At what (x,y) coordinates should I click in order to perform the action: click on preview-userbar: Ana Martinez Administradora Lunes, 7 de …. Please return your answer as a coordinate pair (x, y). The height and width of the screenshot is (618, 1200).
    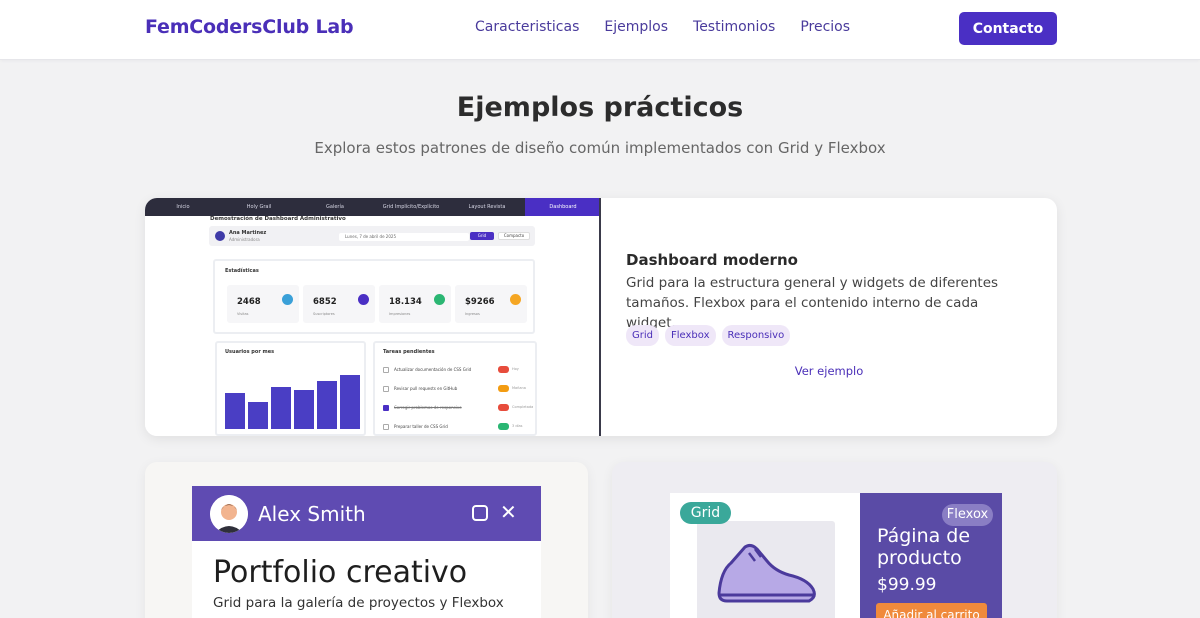
    Looking at the image, I should click on (372, 236).